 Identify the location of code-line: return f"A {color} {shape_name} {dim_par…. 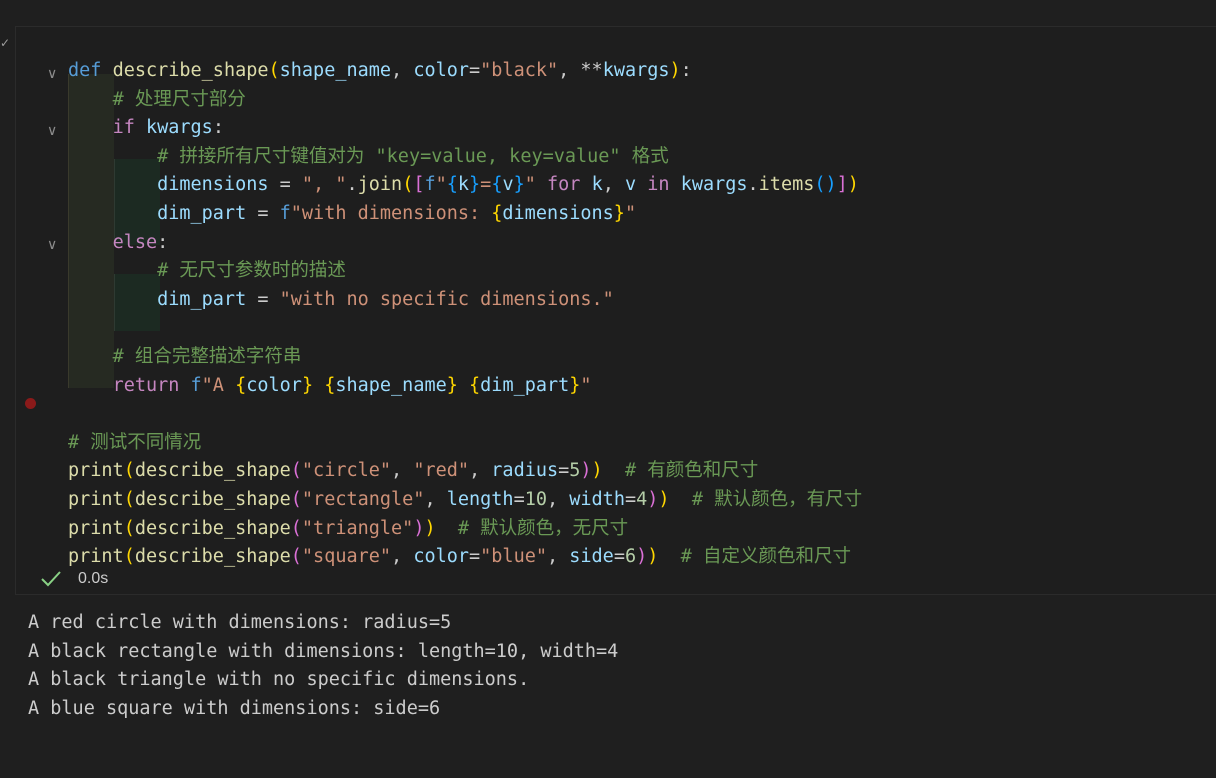
(330, 386).